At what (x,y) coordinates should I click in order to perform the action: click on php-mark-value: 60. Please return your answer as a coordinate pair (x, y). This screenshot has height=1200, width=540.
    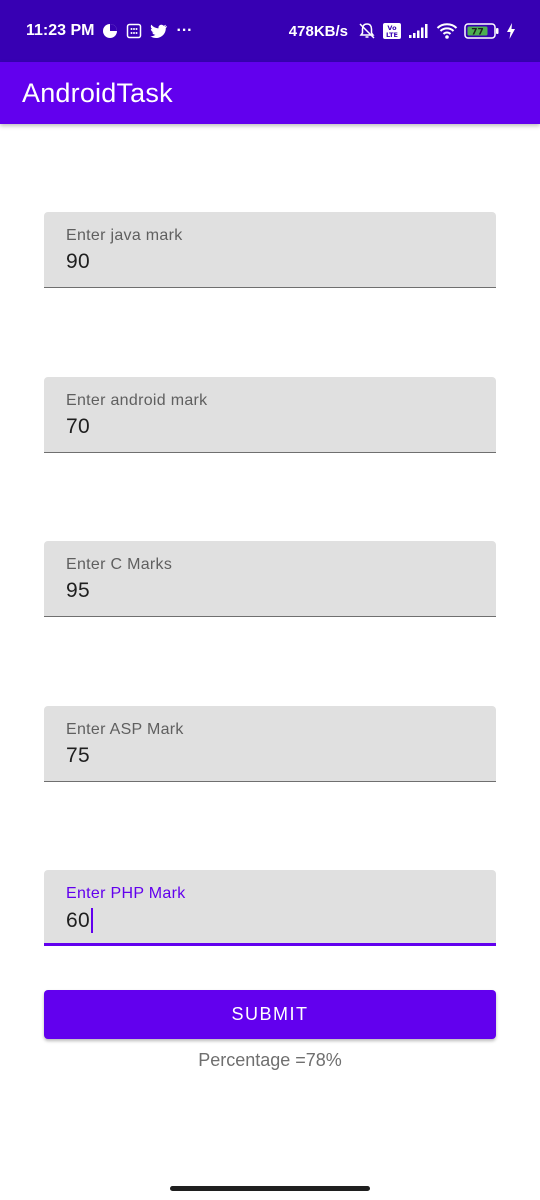
    Looking at the image, I should click on (78, 920).